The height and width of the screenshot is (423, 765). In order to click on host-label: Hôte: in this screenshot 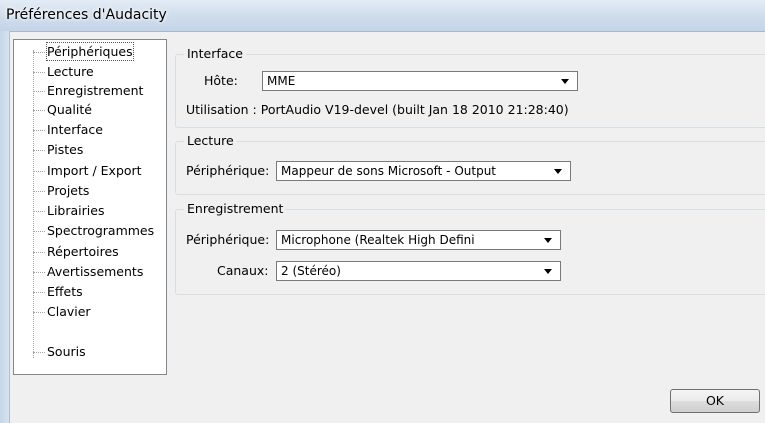, I will do `click(221, 80)`.